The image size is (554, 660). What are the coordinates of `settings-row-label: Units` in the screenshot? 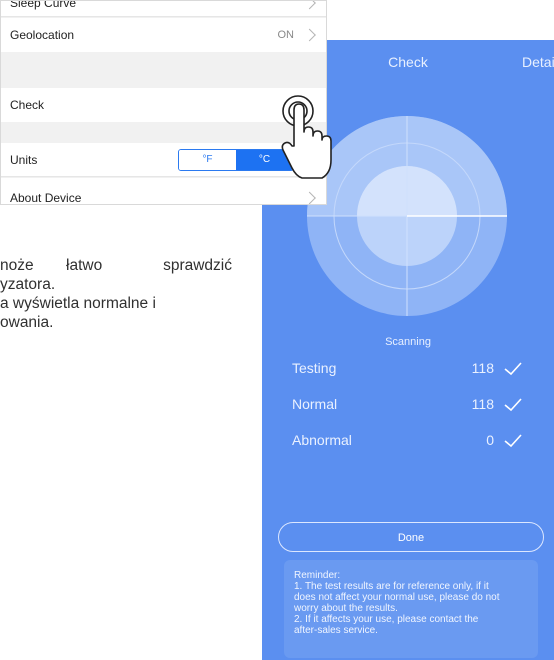 It's located at (24, 160).